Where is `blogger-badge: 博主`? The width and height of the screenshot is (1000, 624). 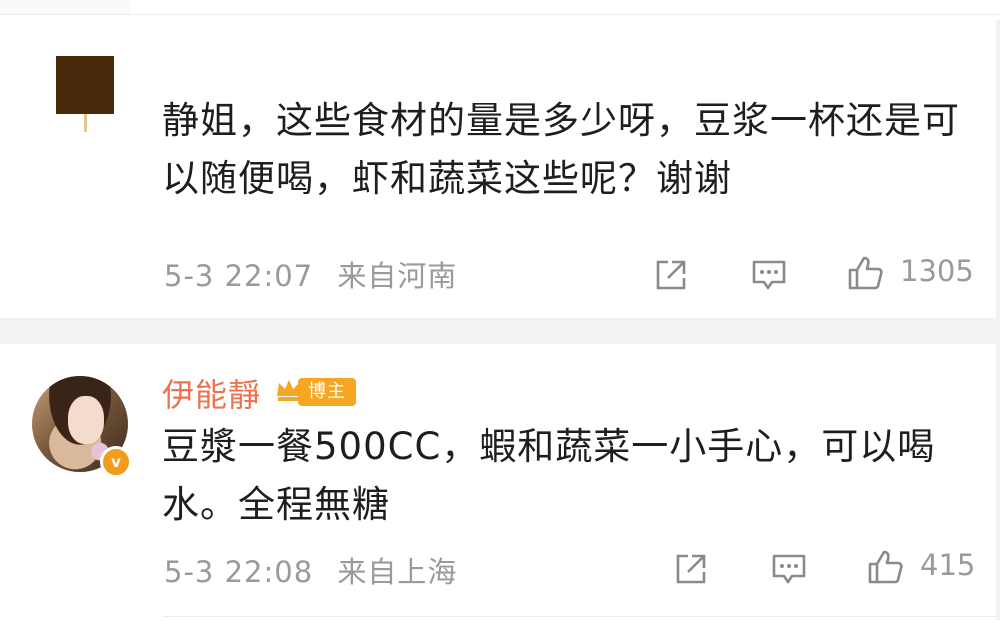
blogger-badge: 博主 is located at coordinates (327, 392).